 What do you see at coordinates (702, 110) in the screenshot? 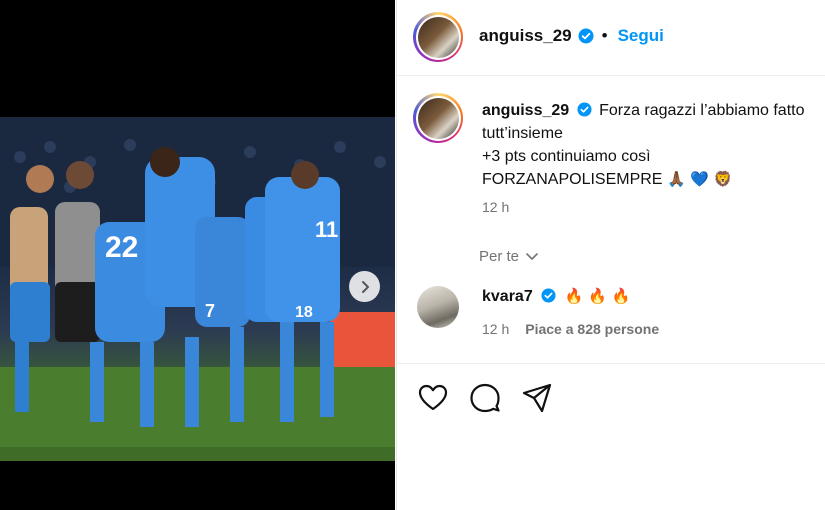
I see `caption-text-line-1: Forza ragazzi l’abbiamo fatto` at bounding box center [702, 110].